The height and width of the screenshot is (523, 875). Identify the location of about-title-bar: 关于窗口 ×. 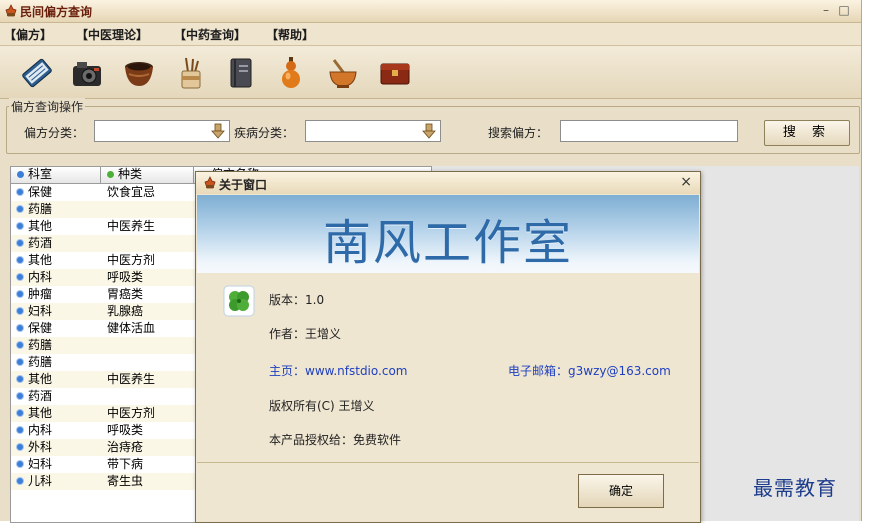
(448, 183).